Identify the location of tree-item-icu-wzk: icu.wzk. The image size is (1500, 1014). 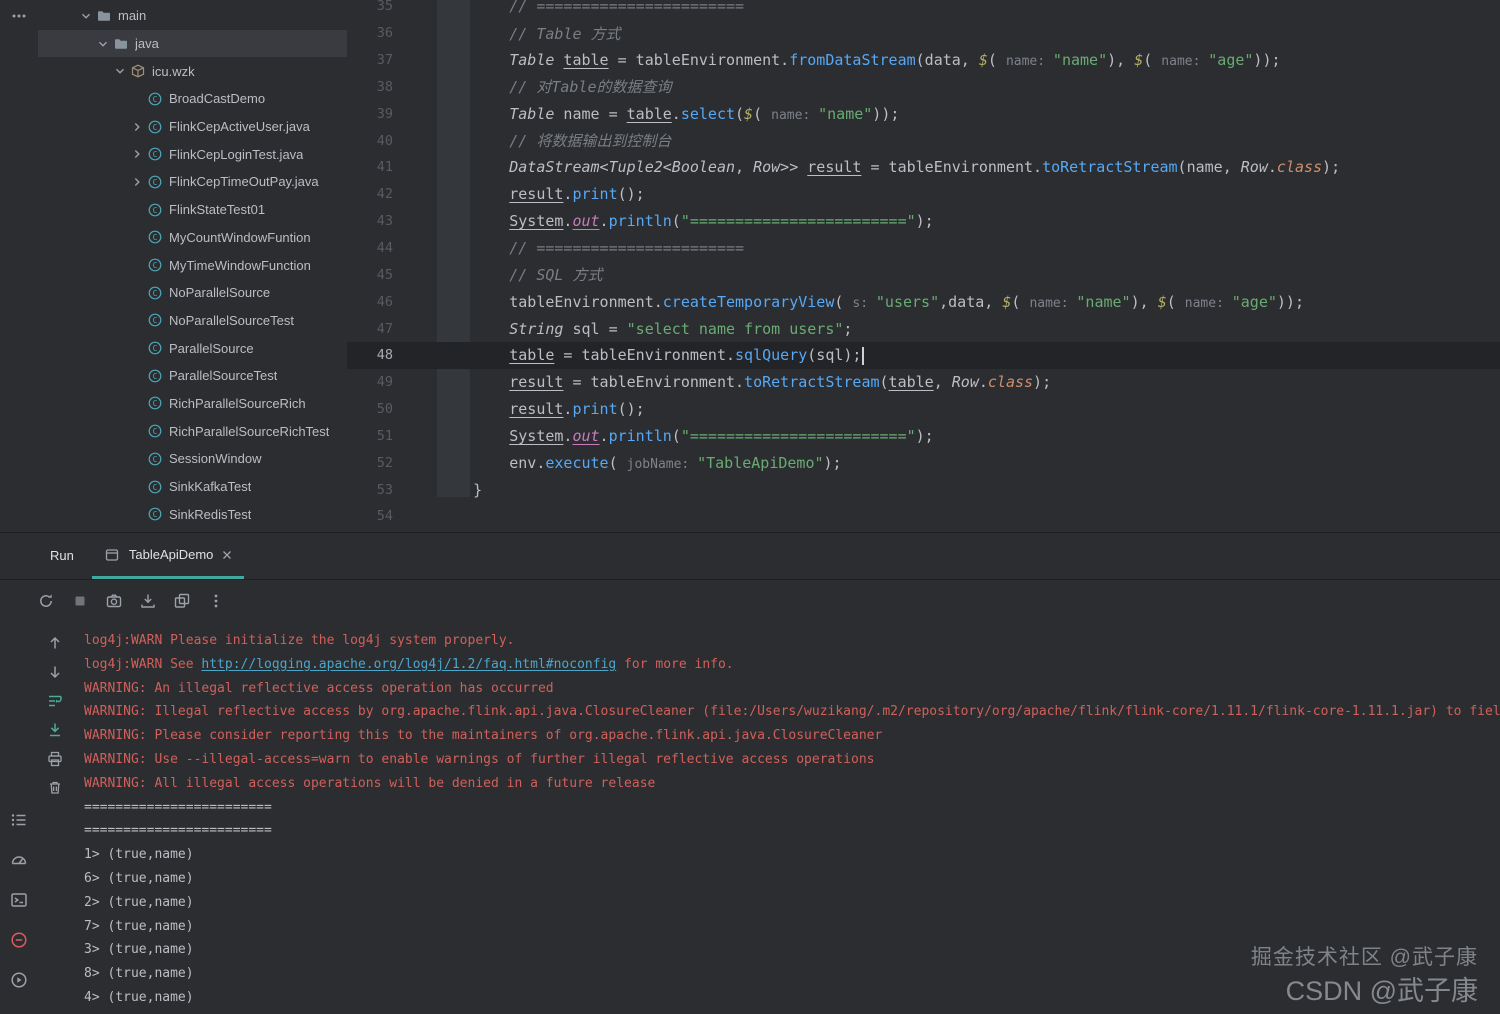
(192, 71).